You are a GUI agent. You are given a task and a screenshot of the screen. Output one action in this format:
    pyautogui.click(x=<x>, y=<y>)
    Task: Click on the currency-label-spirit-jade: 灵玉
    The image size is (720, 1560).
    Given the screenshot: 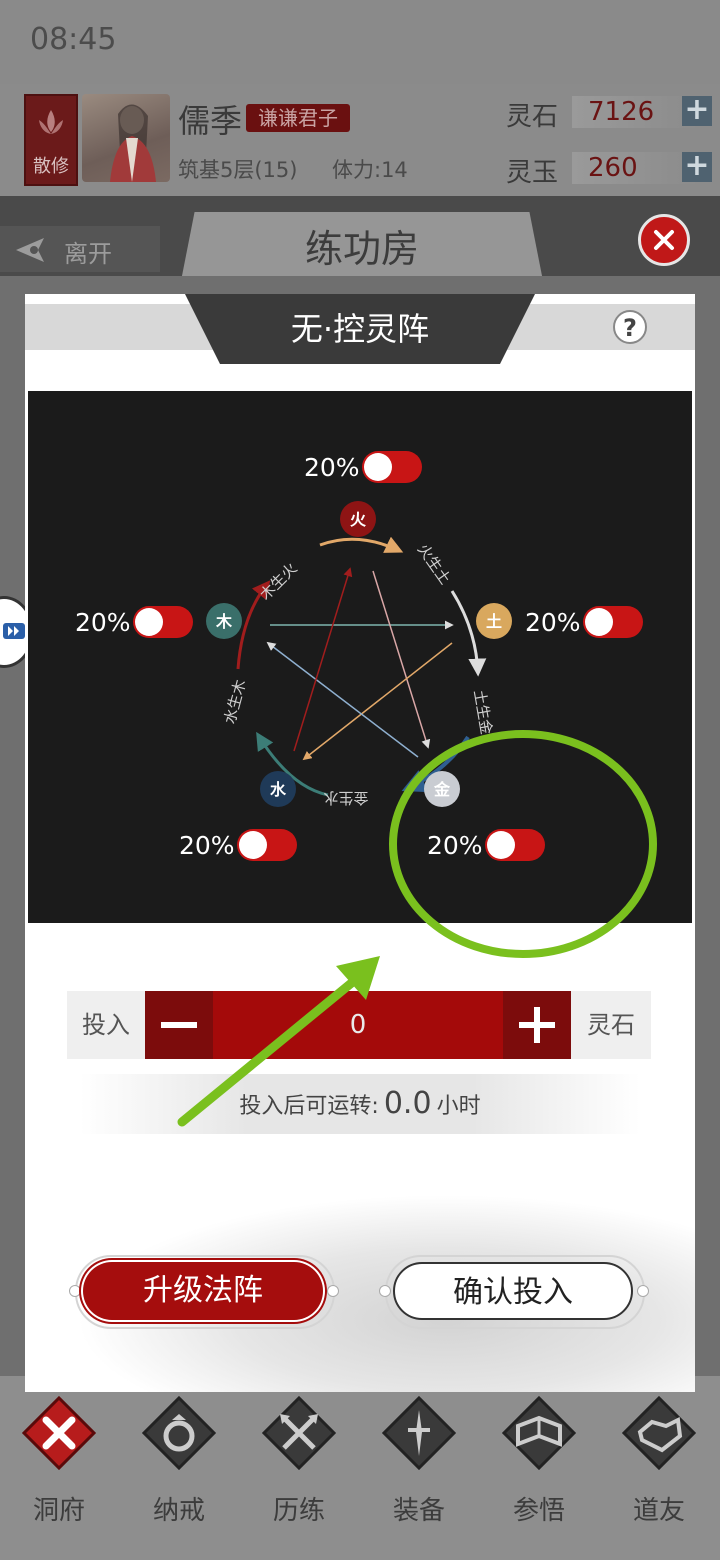 What is the action you would take?
    pyautogui.click(x=532, y=173)
    